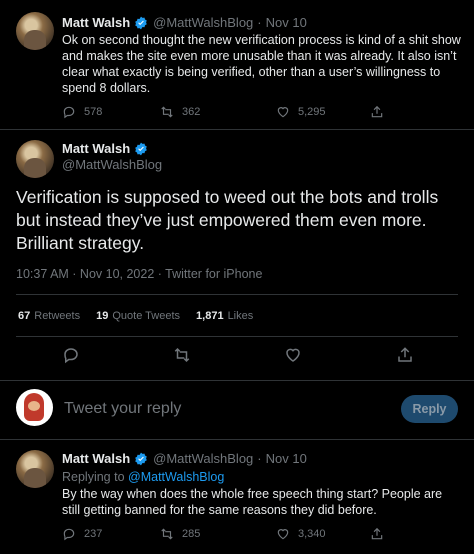 This screenshot has height=554, width=474. I want to click on reply-action: 578, so click(111, 112).